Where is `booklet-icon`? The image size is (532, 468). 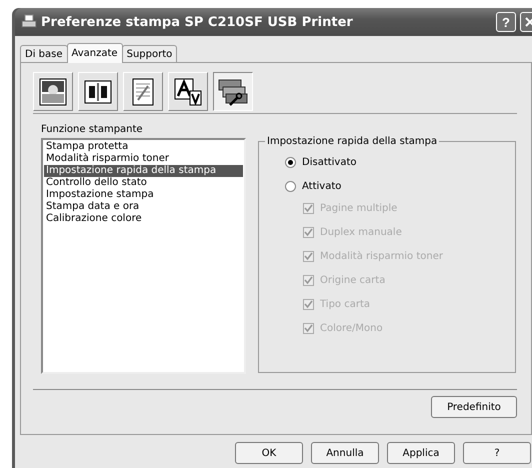
booklet-icon is located at coordinates (98, 92).